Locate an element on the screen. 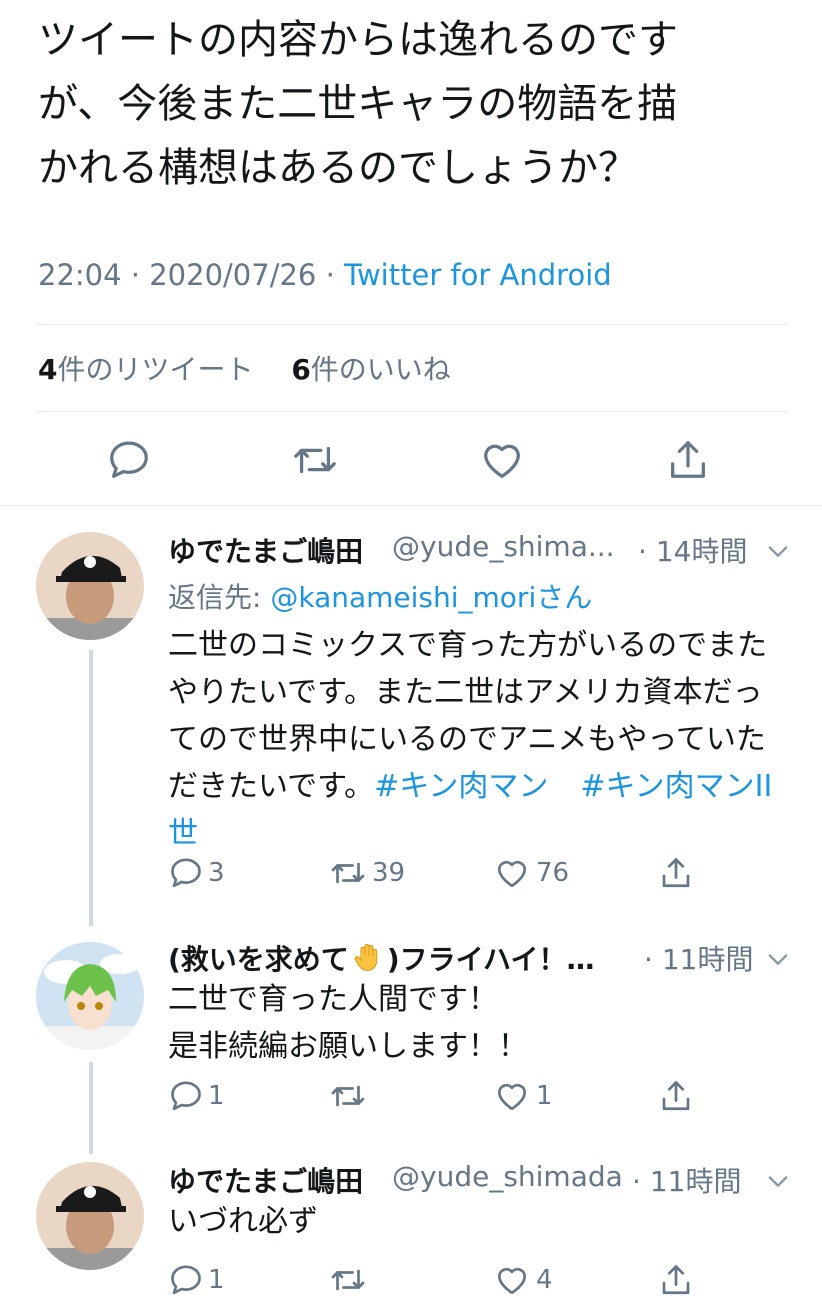 The height and width of the screenshot is (1302, 822). tweet-meta: 22:04 · 2020/07/26 · Twitter for Android is located at coordinates (325, 275).